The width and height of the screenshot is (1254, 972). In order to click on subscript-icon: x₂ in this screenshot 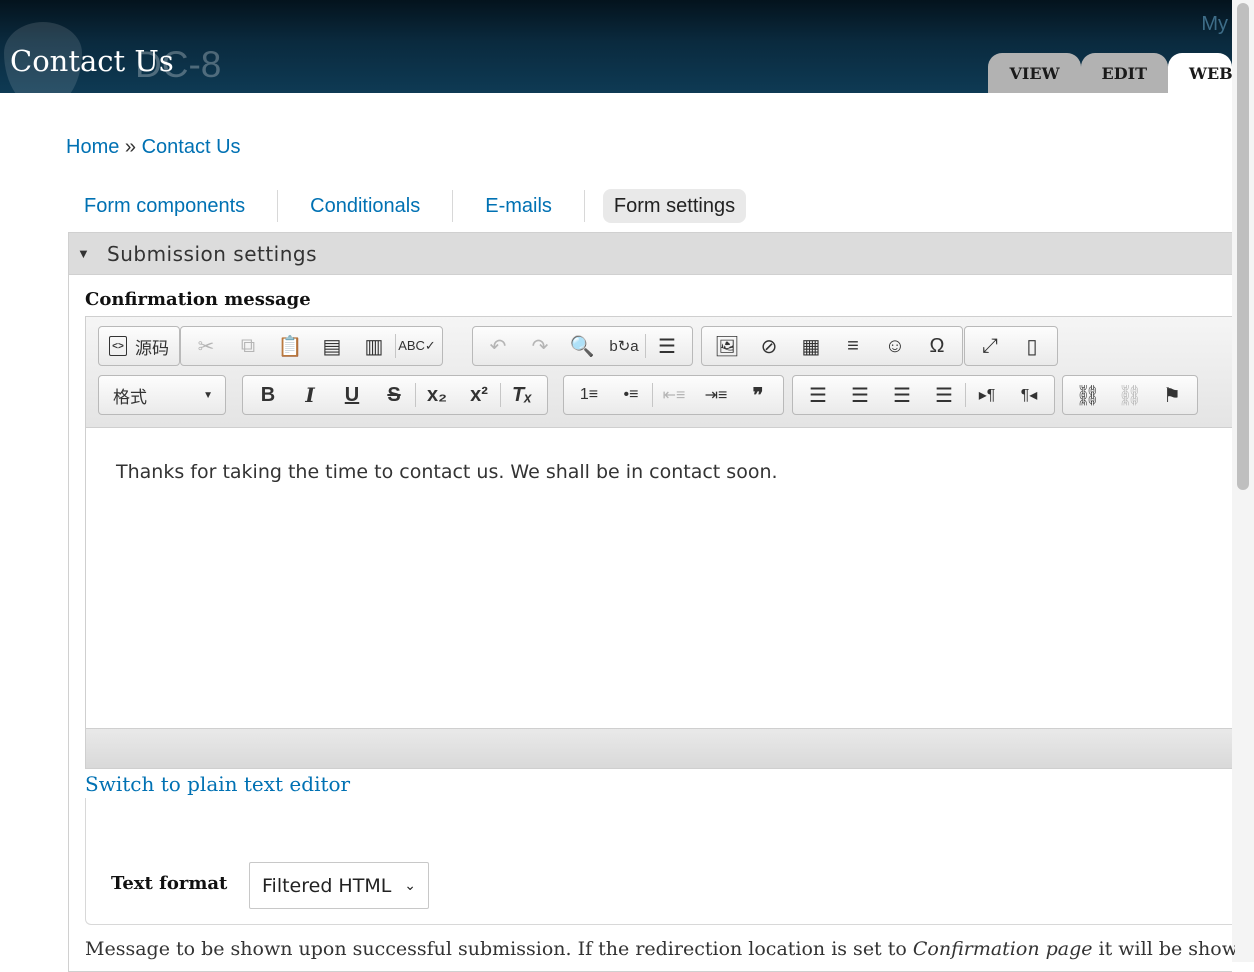, I will do `click(437, 395)`.